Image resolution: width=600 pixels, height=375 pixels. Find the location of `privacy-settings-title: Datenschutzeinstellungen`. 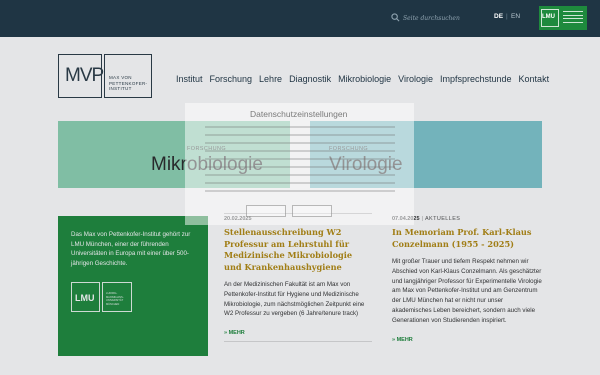

privacy-settings-title: Datenschutzeinstellungen is located at coordinates (299, 114).